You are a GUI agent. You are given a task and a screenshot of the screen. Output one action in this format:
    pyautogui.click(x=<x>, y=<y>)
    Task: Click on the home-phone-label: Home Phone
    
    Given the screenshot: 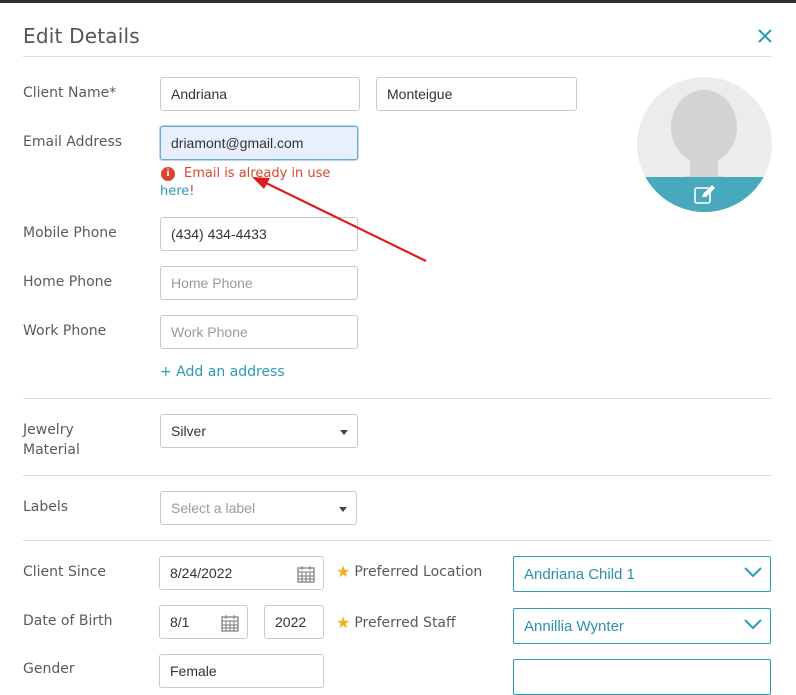 What is the action you would take?
    pyautogui.click(x=68, y=282)
    